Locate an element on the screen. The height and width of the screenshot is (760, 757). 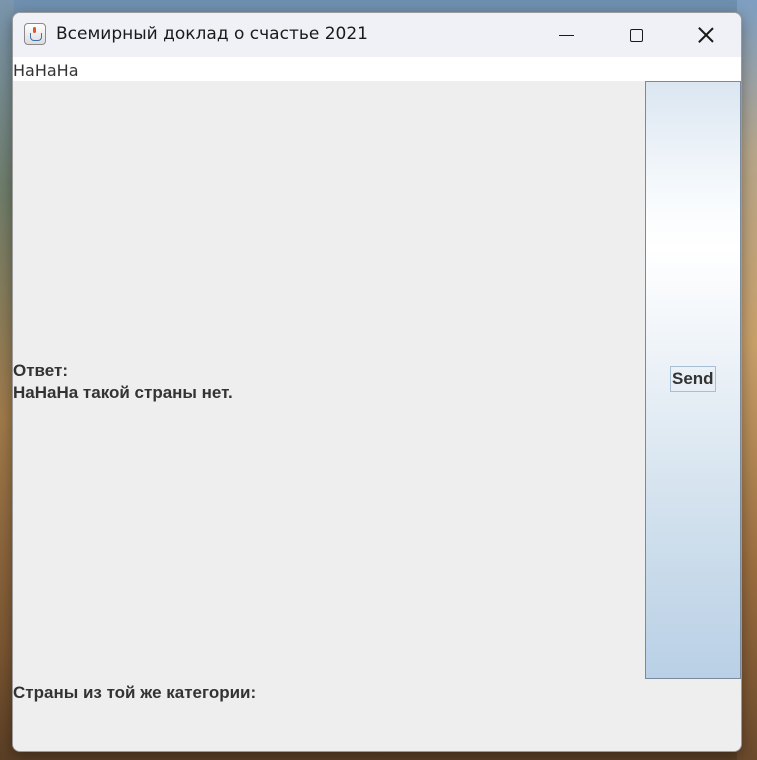
answer-label: Ответ: is located at coordinates (40, 370).